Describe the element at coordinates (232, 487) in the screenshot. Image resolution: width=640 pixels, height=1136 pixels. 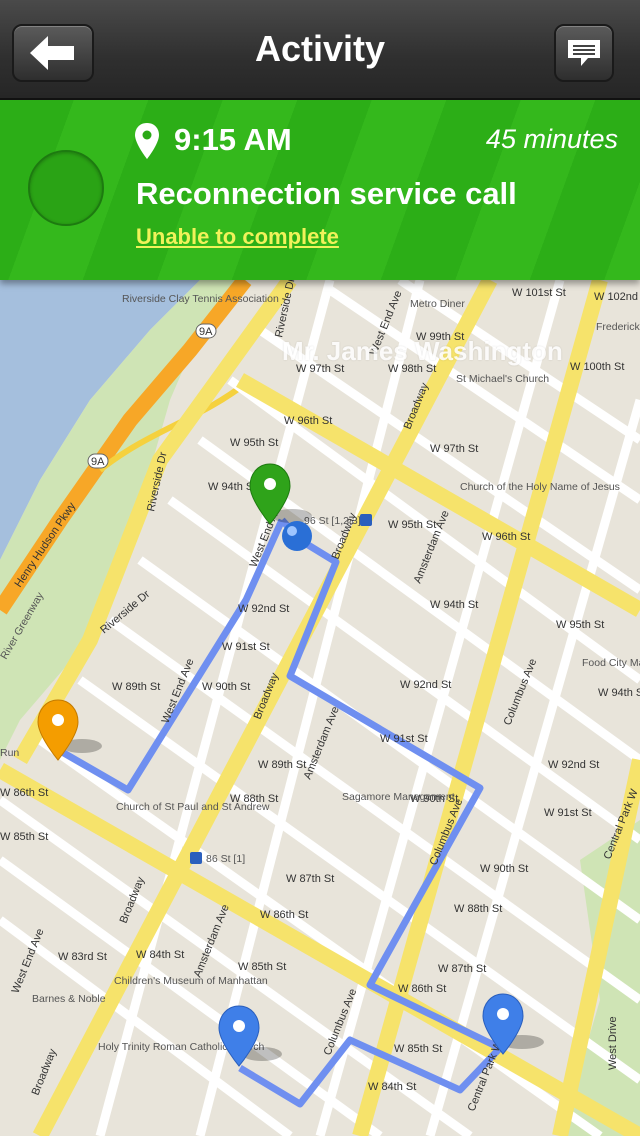
I see `label-w94th: W 94th St` at that location.